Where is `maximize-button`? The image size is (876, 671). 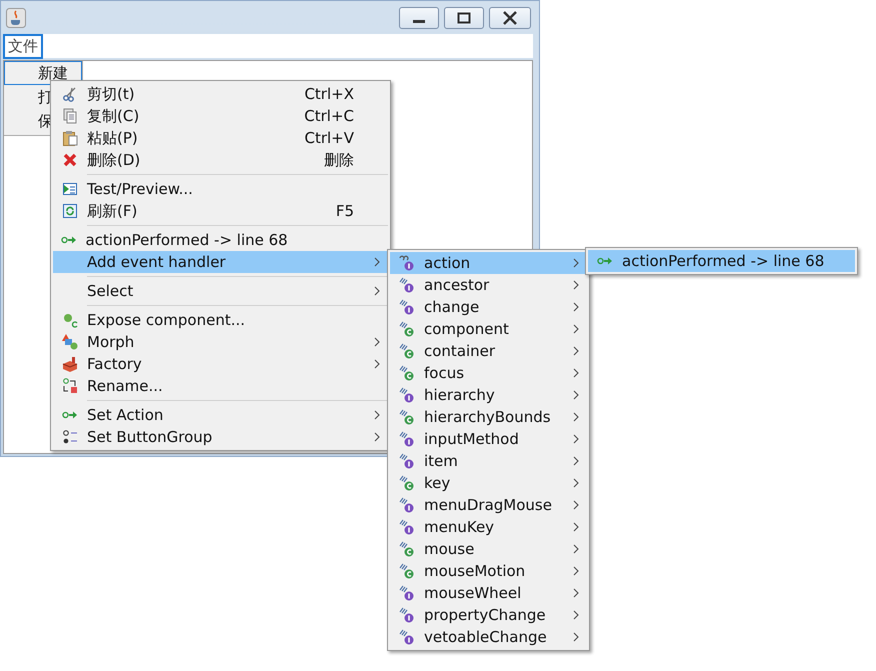 maximize-button is located at coordinates (464, 17).